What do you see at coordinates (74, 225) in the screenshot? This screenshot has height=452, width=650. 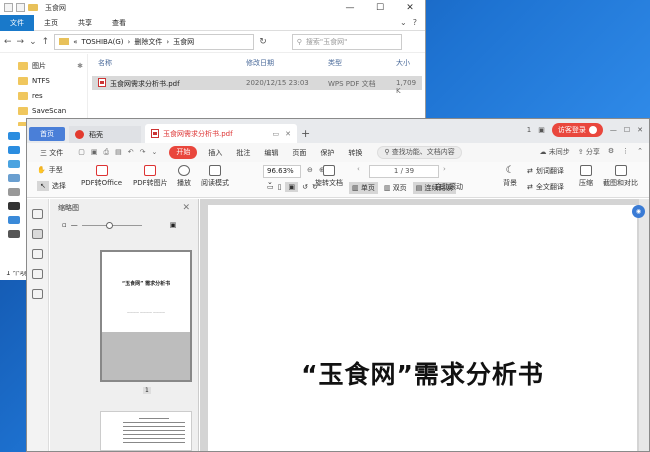 I see `zoom-out-icon: —` at bounding box center [74, 225].